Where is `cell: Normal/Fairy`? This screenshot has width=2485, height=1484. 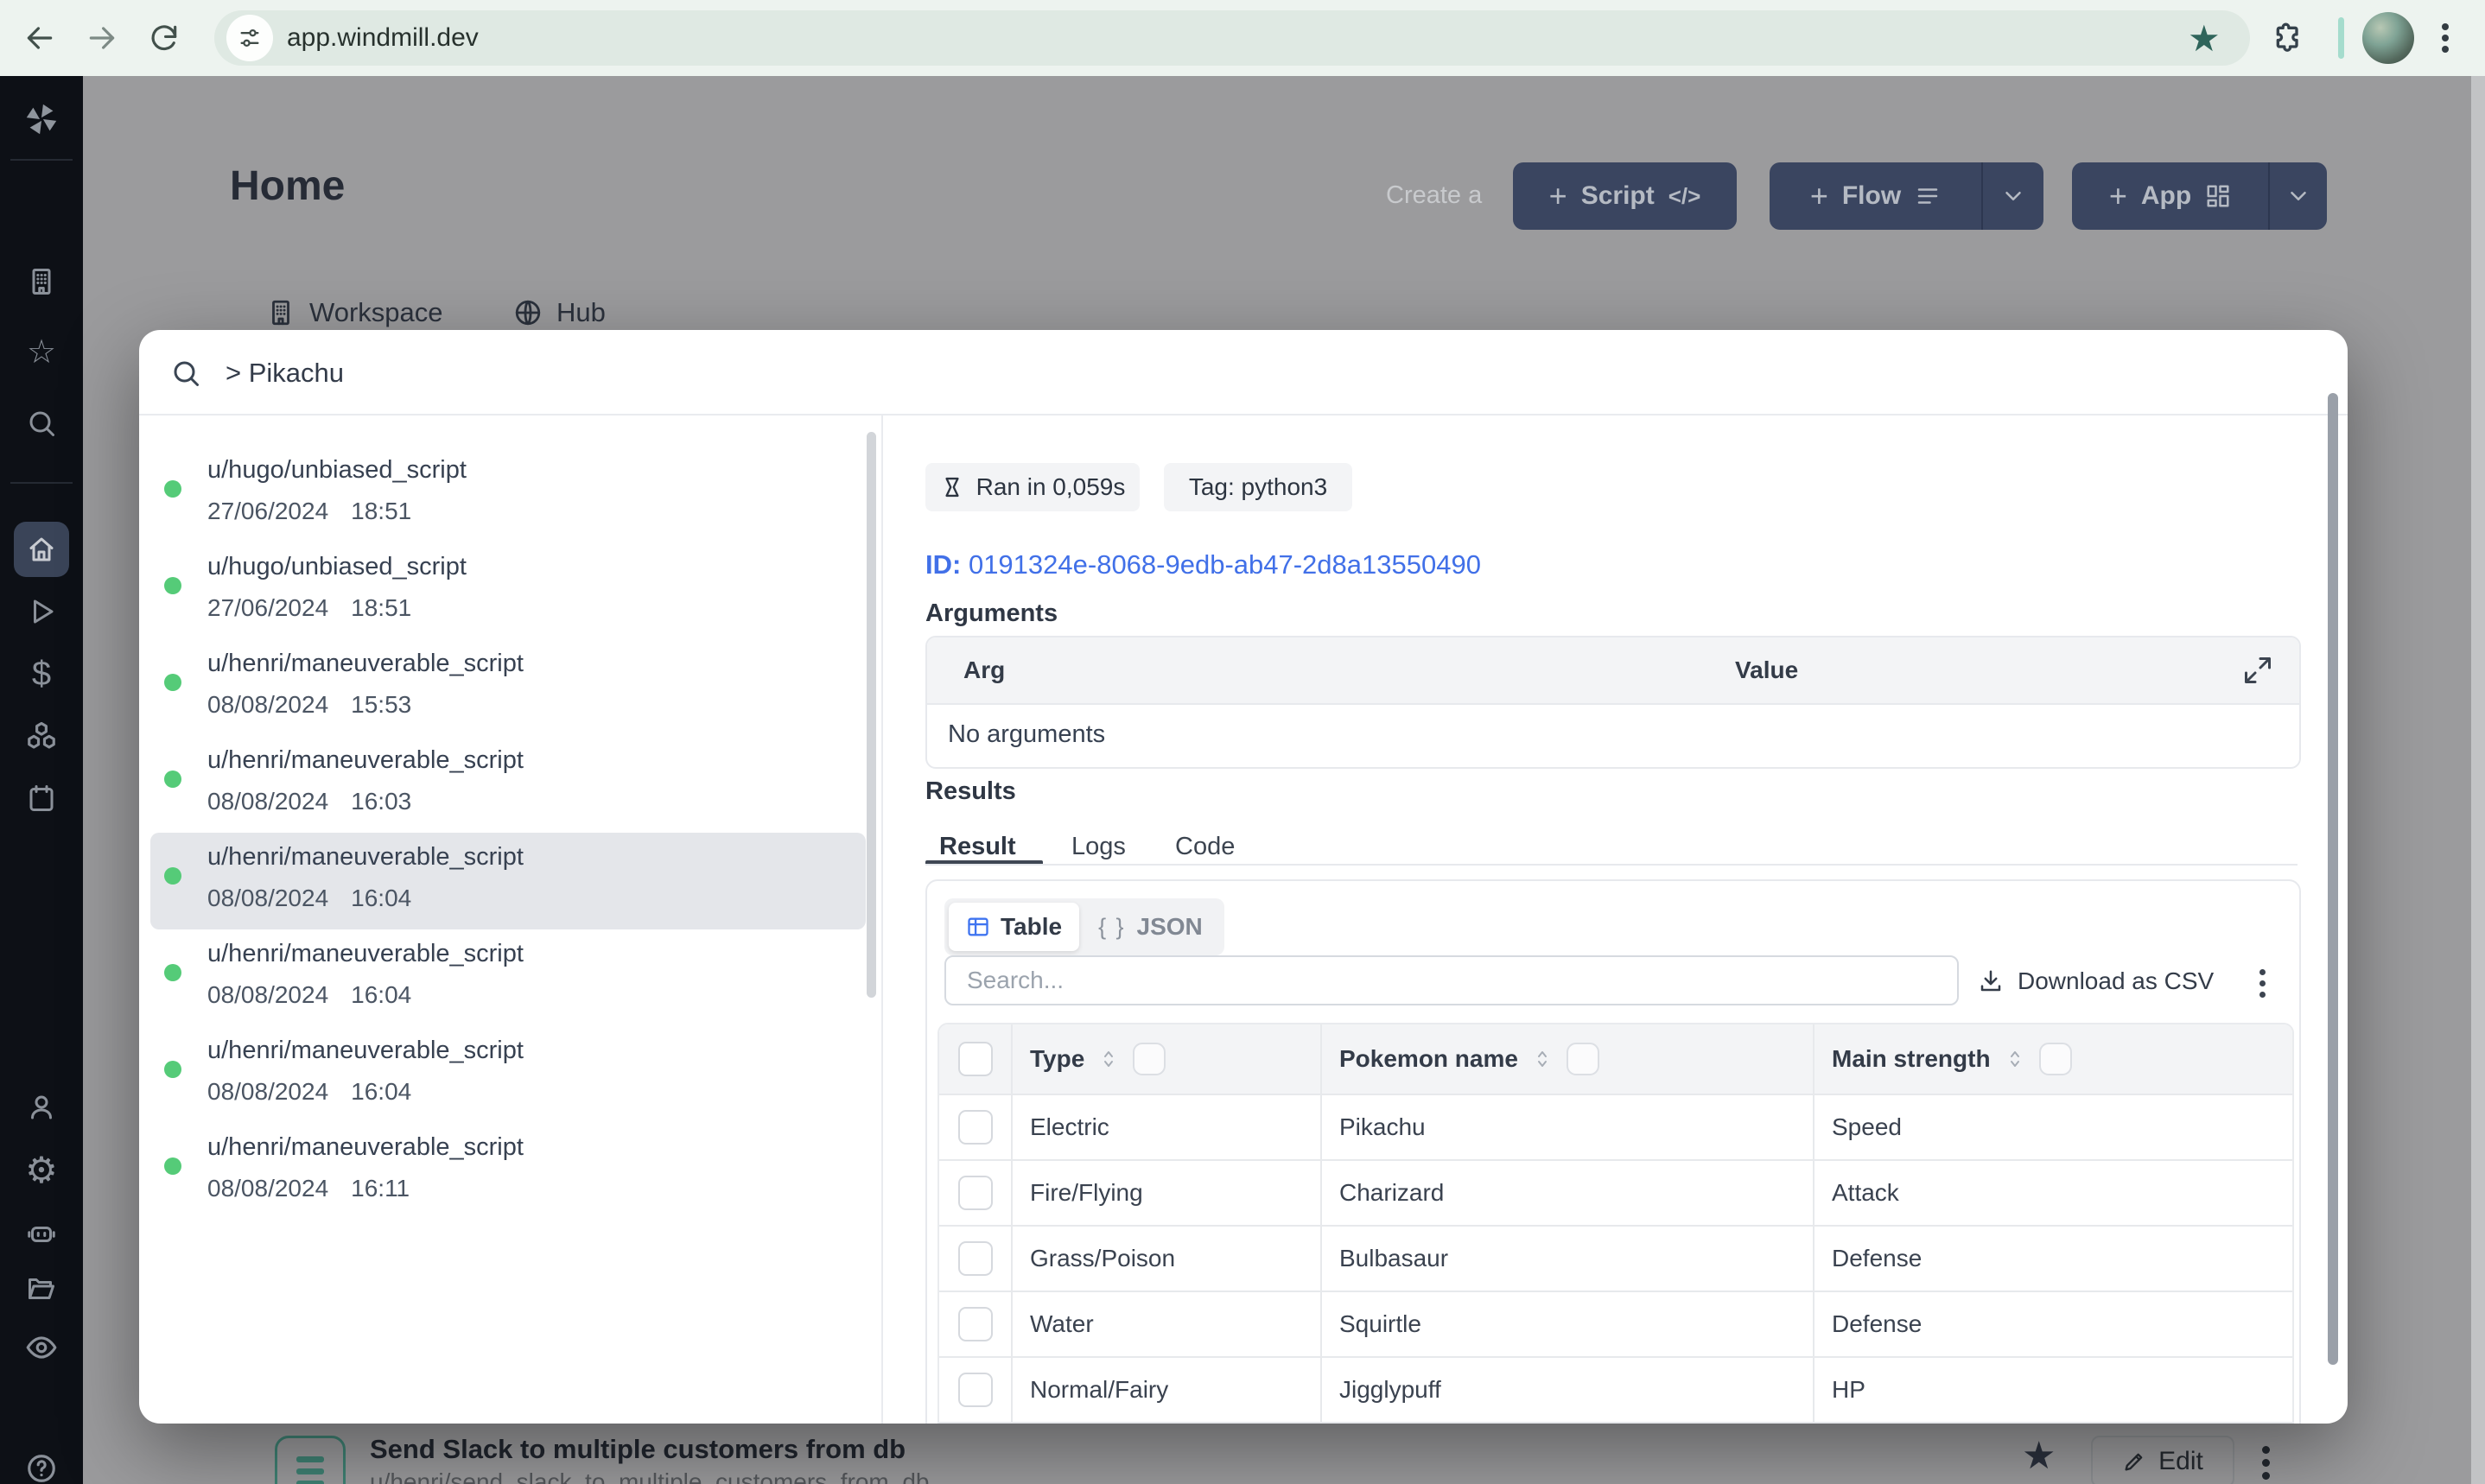
cell: Normal/Fairy is located at coordinates (1168, 1390).